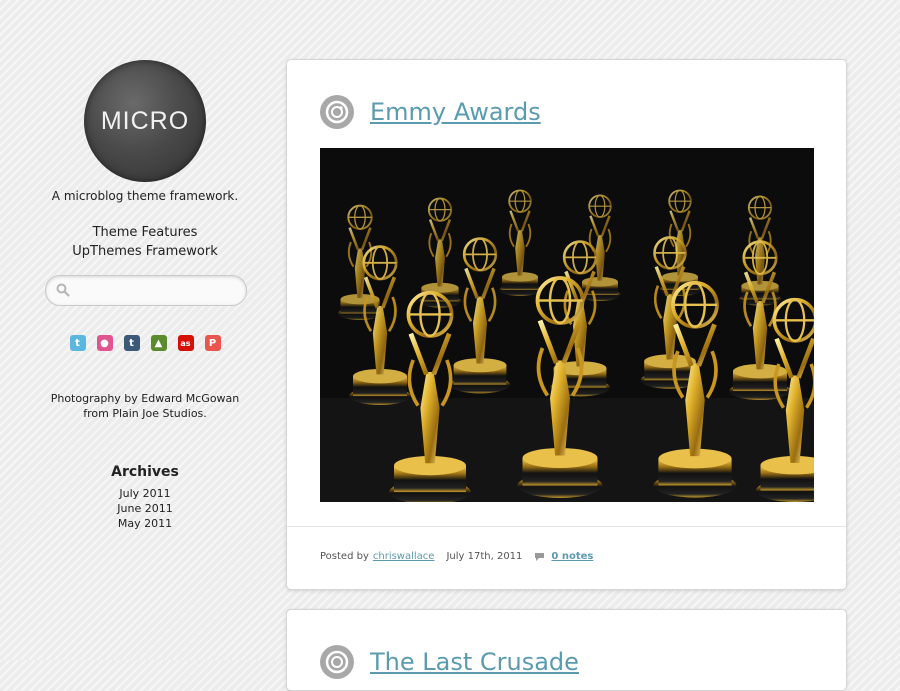  What do you see at coordinates (158, 291) in the screenshot?
I see `search-input` at bounding box center [158, 291].